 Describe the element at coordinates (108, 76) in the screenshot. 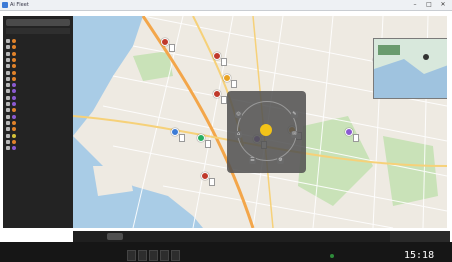

I see `water-body` at that location.